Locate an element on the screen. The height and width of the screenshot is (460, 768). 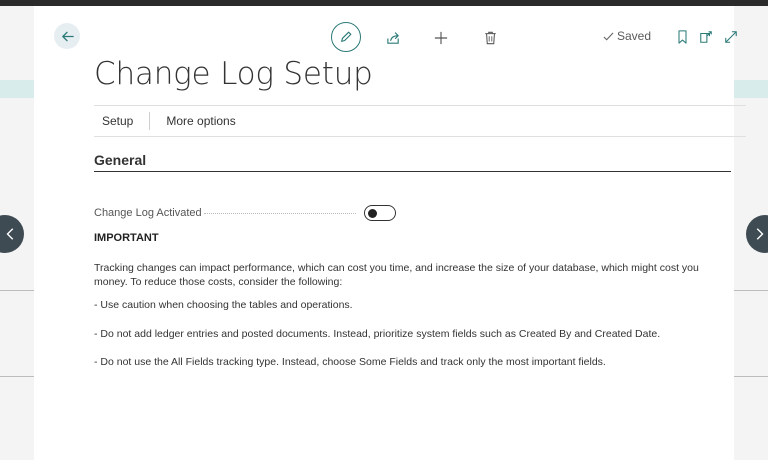
share-icon is located at coordinates (392, 37).